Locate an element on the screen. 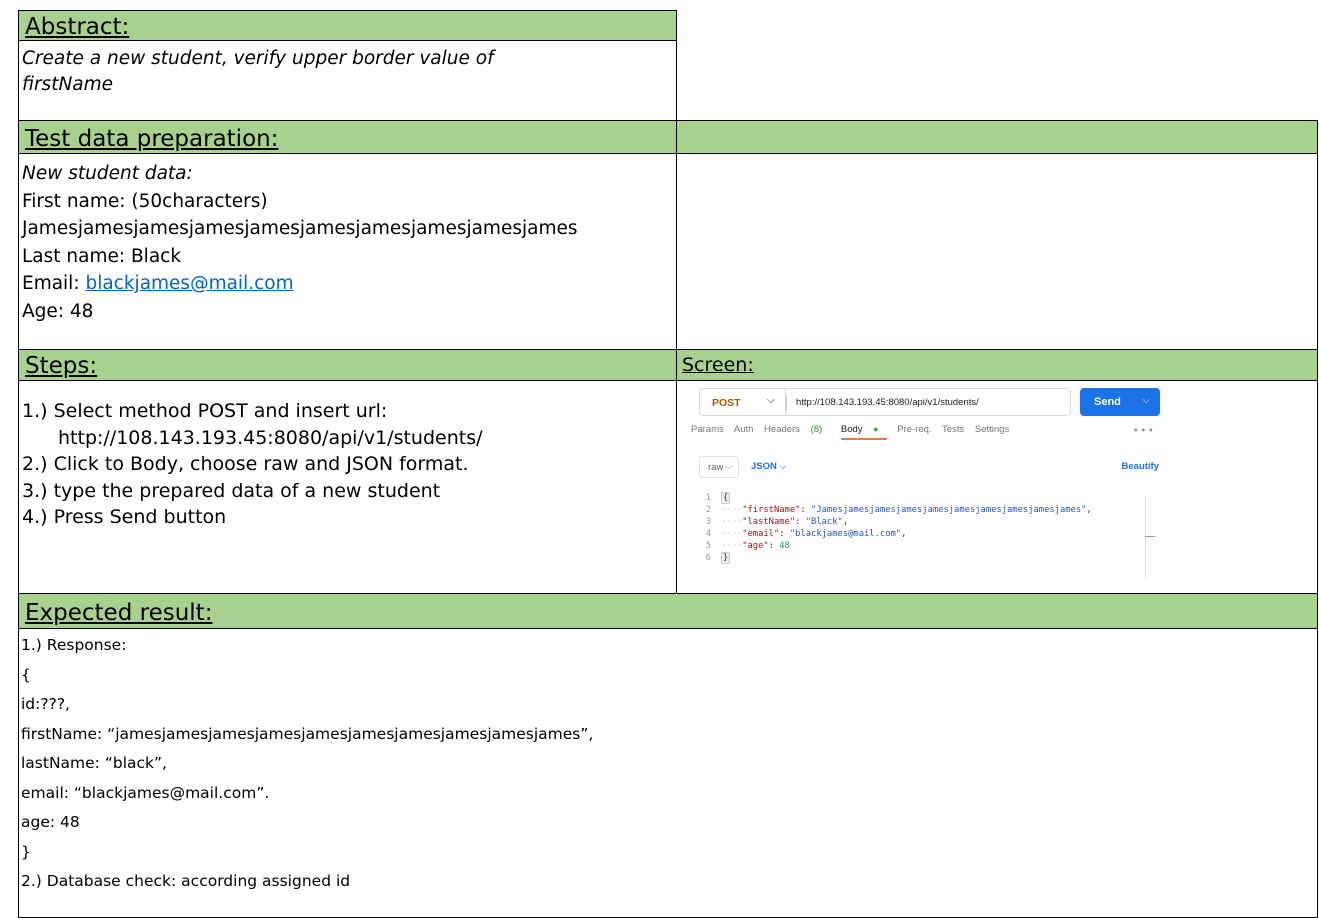  expected-line: } is located at coordinates (26, 851).